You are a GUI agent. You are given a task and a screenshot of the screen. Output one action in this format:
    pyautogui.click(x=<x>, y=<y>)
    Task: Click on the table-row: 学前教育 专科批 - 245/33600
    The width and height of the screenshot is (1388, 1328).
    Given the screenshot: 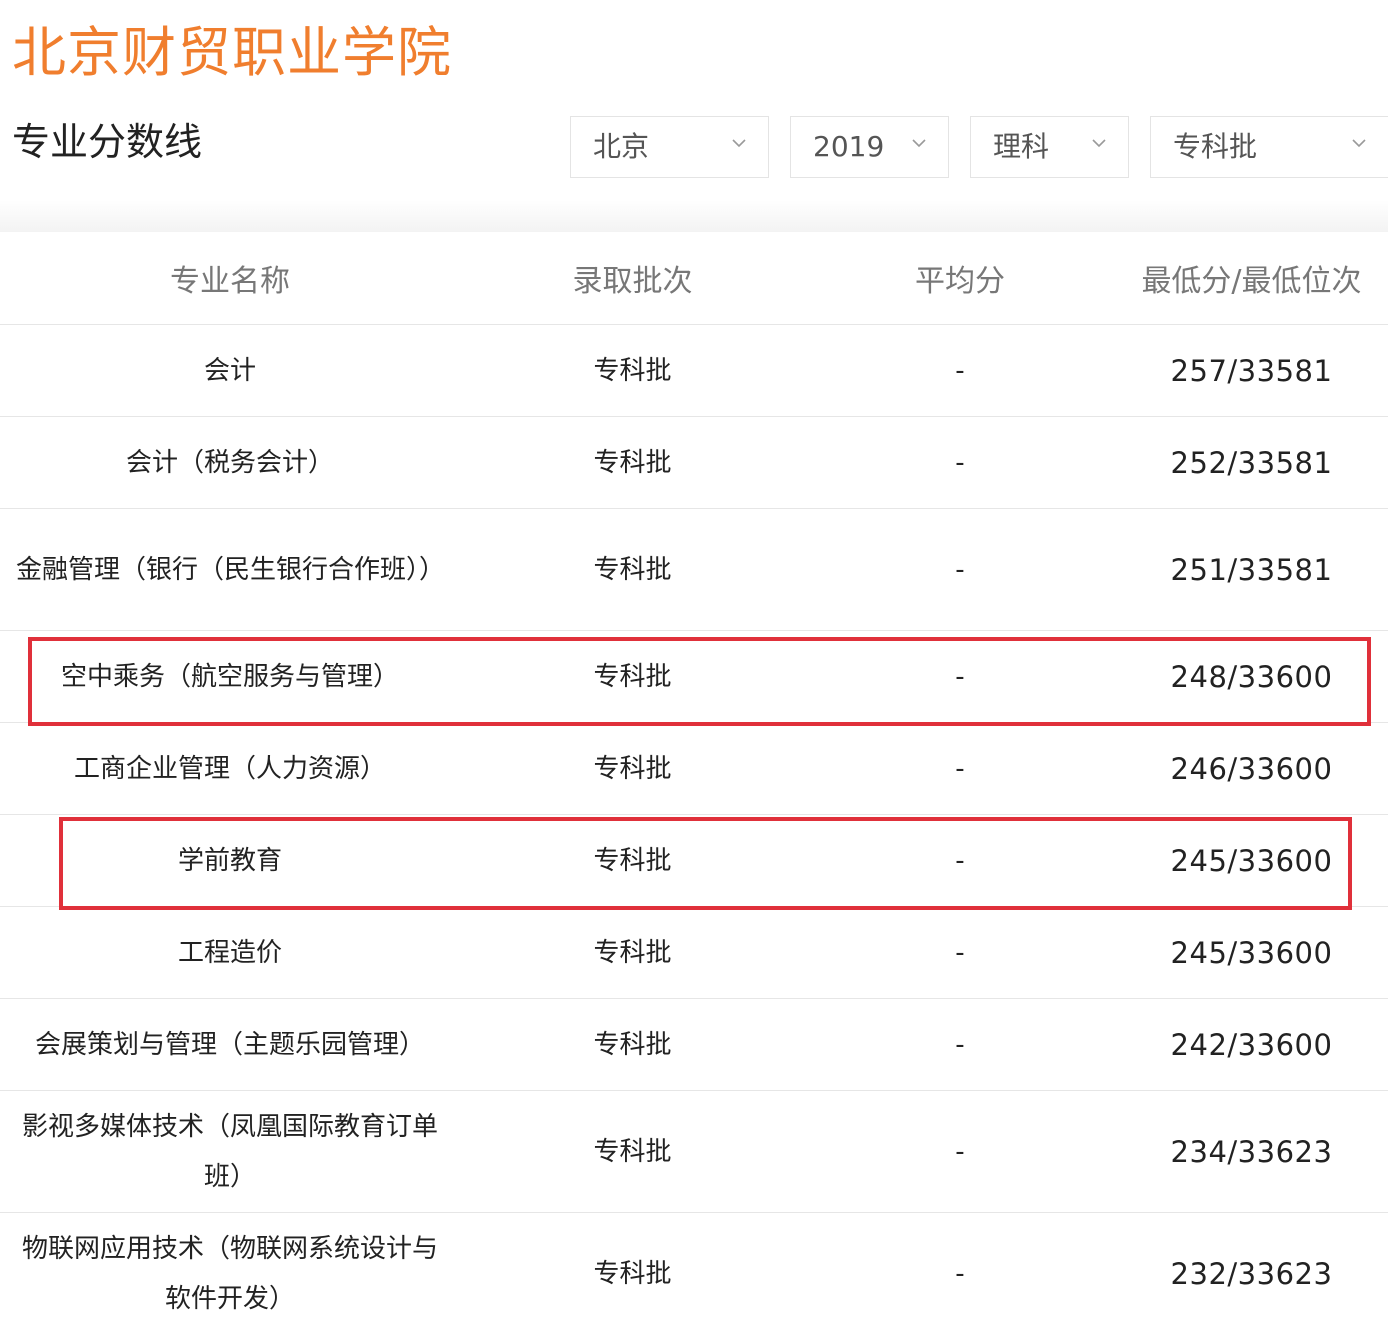 What is the action you would take?
    pyautogui.click(x=694, y=860)
    